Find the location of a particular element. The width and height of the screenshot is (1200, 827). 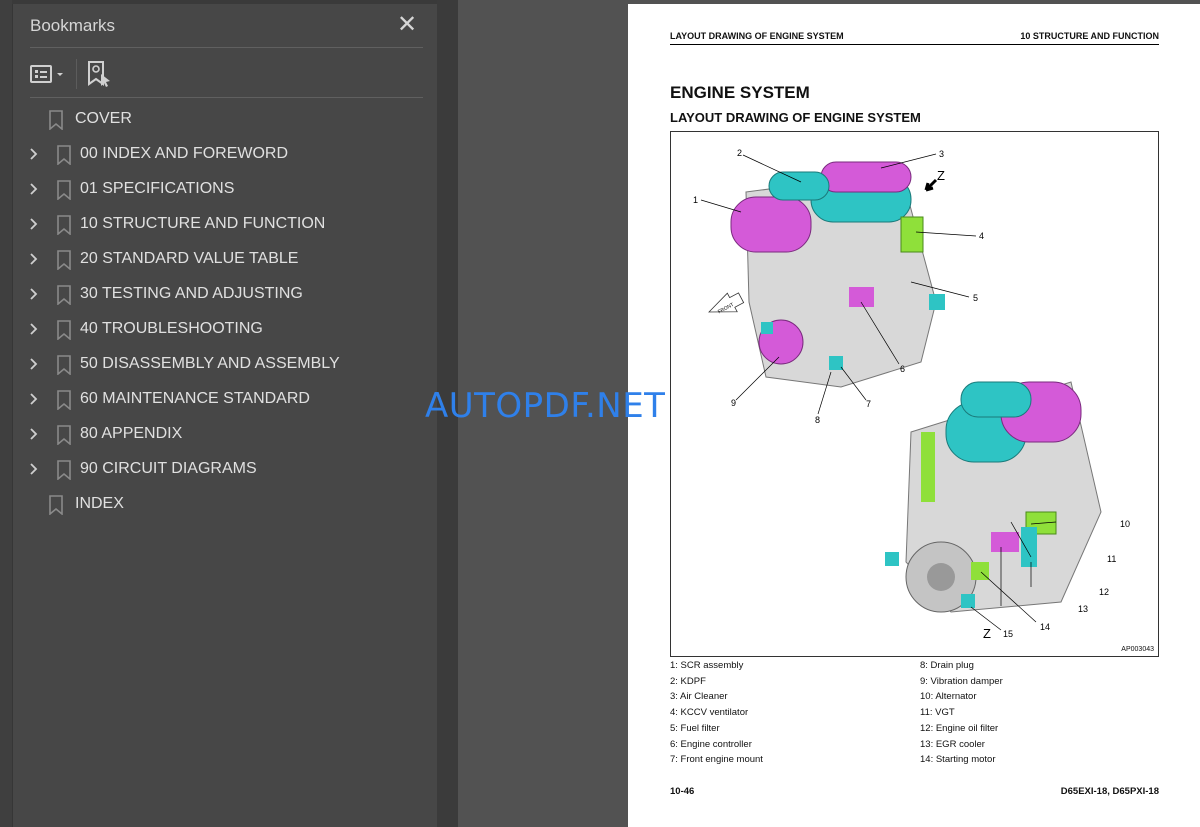

page-subtitle: LAYOUT DRAWING OF ENGINE SYSTEM is located at coordinates (795, 117).